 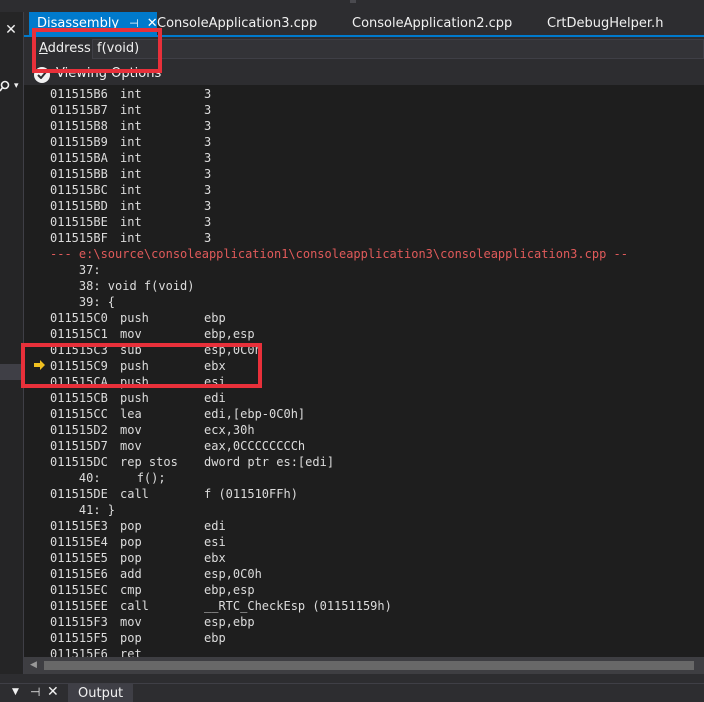 What do you see at coordinates (79, 414) in the screenshot?
I see `instruction-address: 011515CC` at bounding box center [79, 414].